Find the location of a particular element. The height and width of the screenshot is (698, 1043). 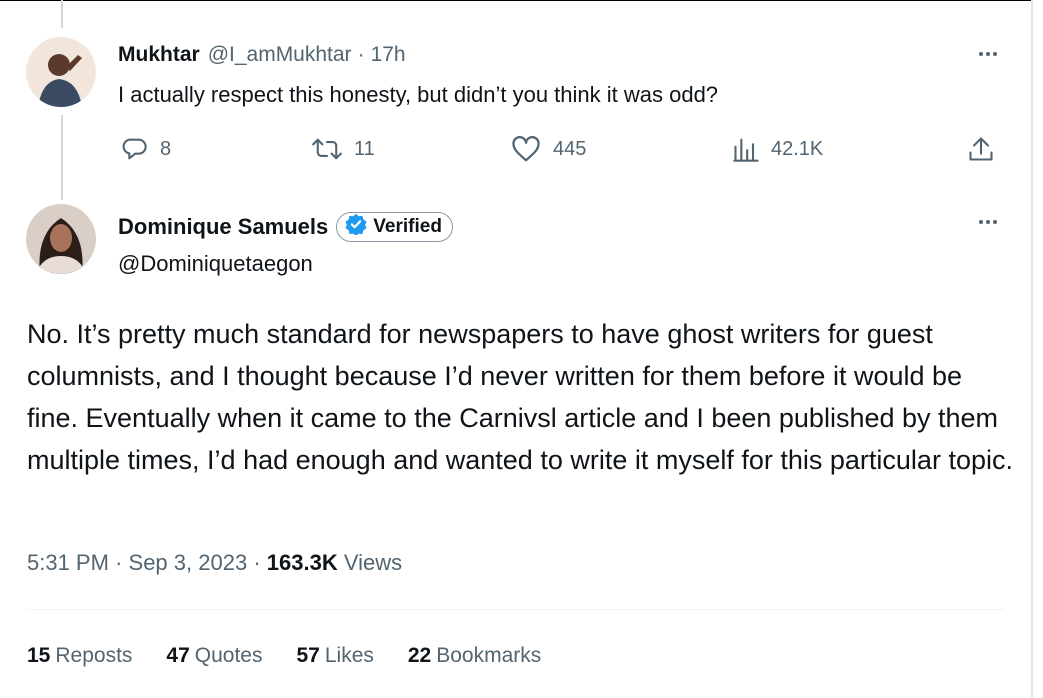

reply-display-name: Mukhtar is located at coordinates (159, 55).